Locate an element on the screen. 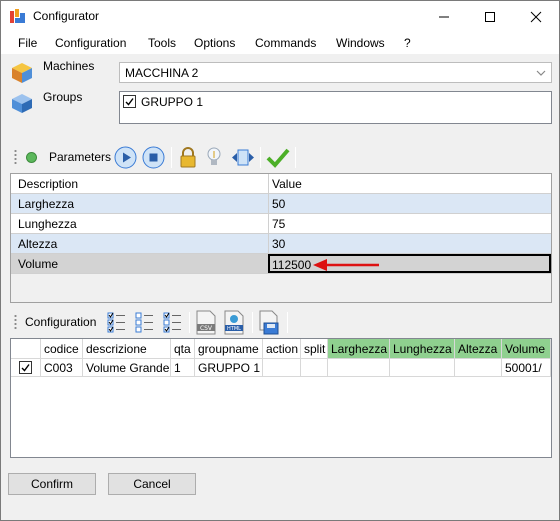 The height and width of the screenshot is (521, 560). minimize-icon is located at coordinates (444, 16).